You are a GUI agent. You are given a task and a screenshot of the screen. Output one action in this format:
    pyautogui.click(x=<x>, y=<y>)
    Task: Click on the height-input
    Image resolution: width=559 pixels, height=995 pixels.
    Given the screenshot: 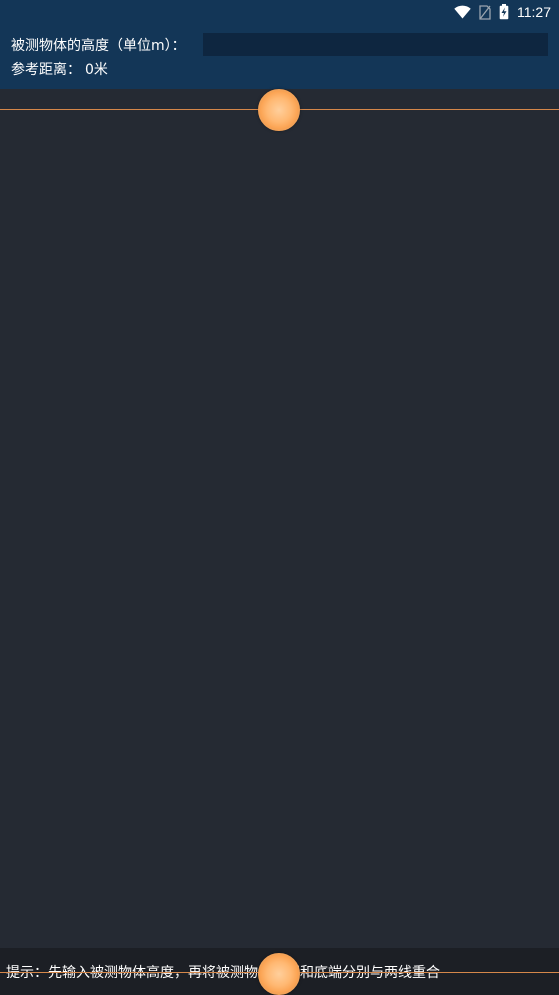 What is the action you would take?
    pyautogui.click(x=375, y=44)
    